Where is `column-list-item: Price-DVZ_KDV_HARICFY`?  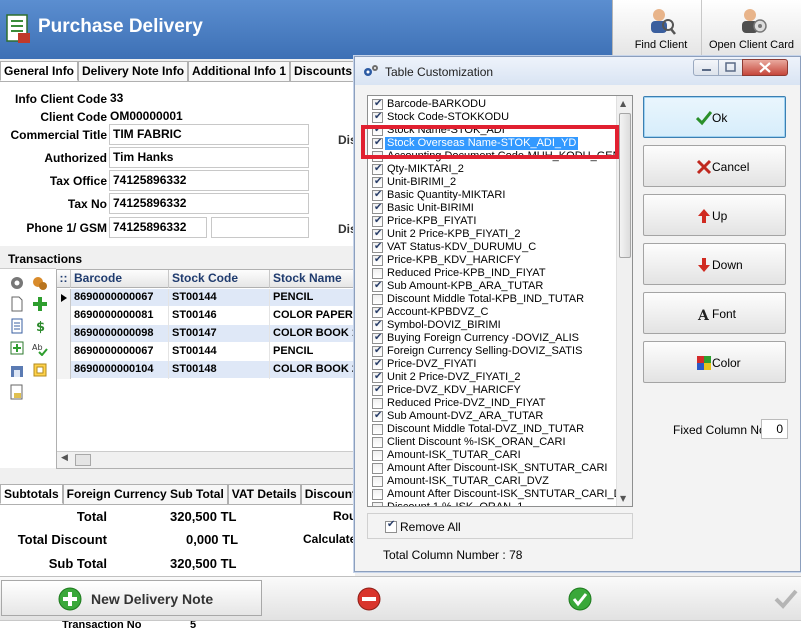
column-list-item: Price-DVZ_KDV_HARICFY is located at coordinates (497, 390).